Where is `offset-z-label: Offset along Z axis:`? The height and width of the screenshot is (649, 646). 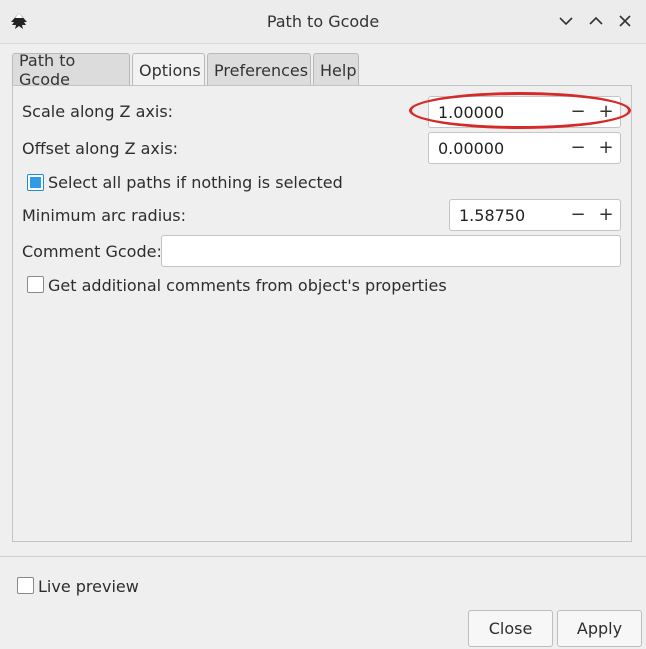 offset-z-label: Offset along Z axis: is located at coordinates (100, 148).